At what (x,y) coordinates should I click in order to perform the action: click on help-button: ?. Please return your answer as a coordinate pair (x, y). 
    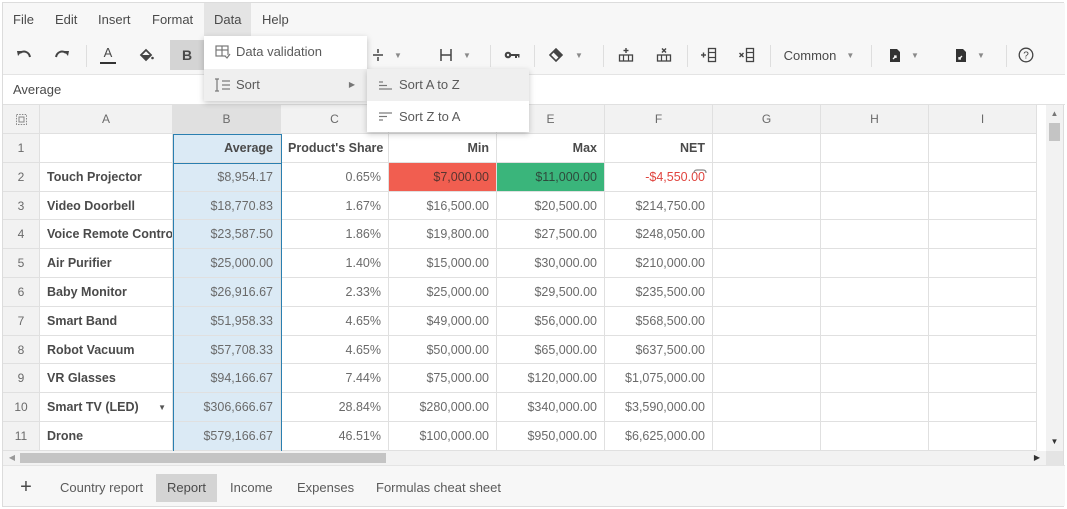
    Looking at the image, I should click on (1026, 55).